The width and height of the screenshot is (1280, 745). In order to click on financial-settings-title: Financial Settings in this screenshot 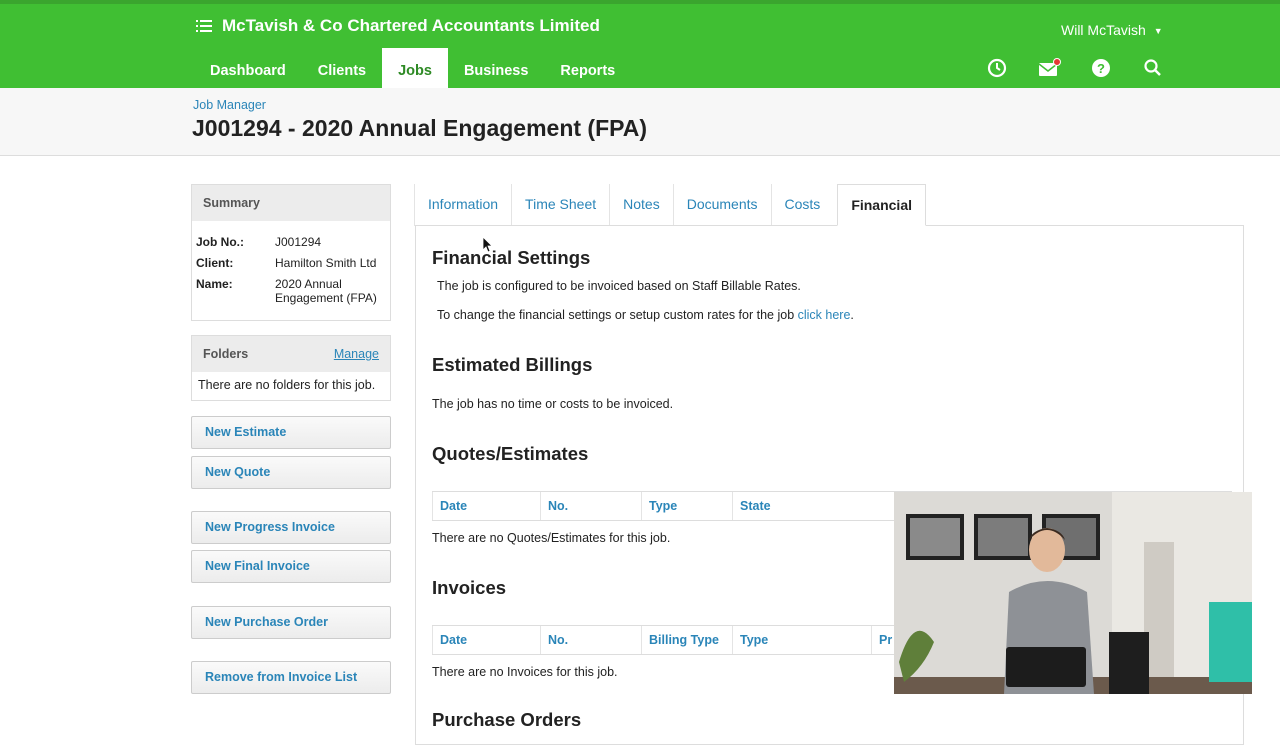, I will do `click(511, 257)`.